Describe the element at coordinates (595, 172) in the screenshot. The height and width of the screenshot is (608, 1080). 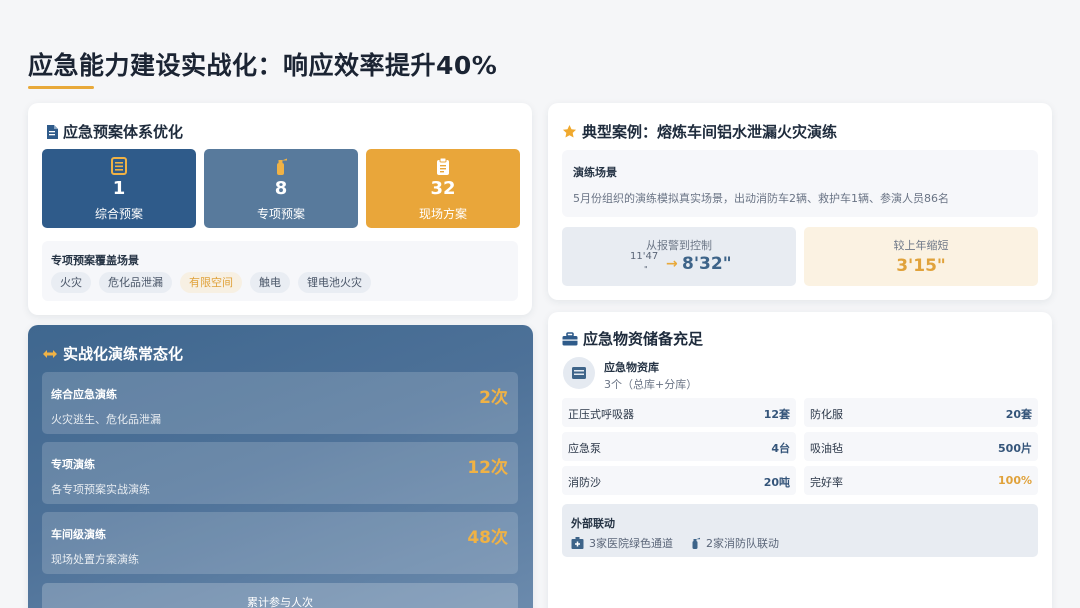
I see `scene-title: 演练场景` at that location.